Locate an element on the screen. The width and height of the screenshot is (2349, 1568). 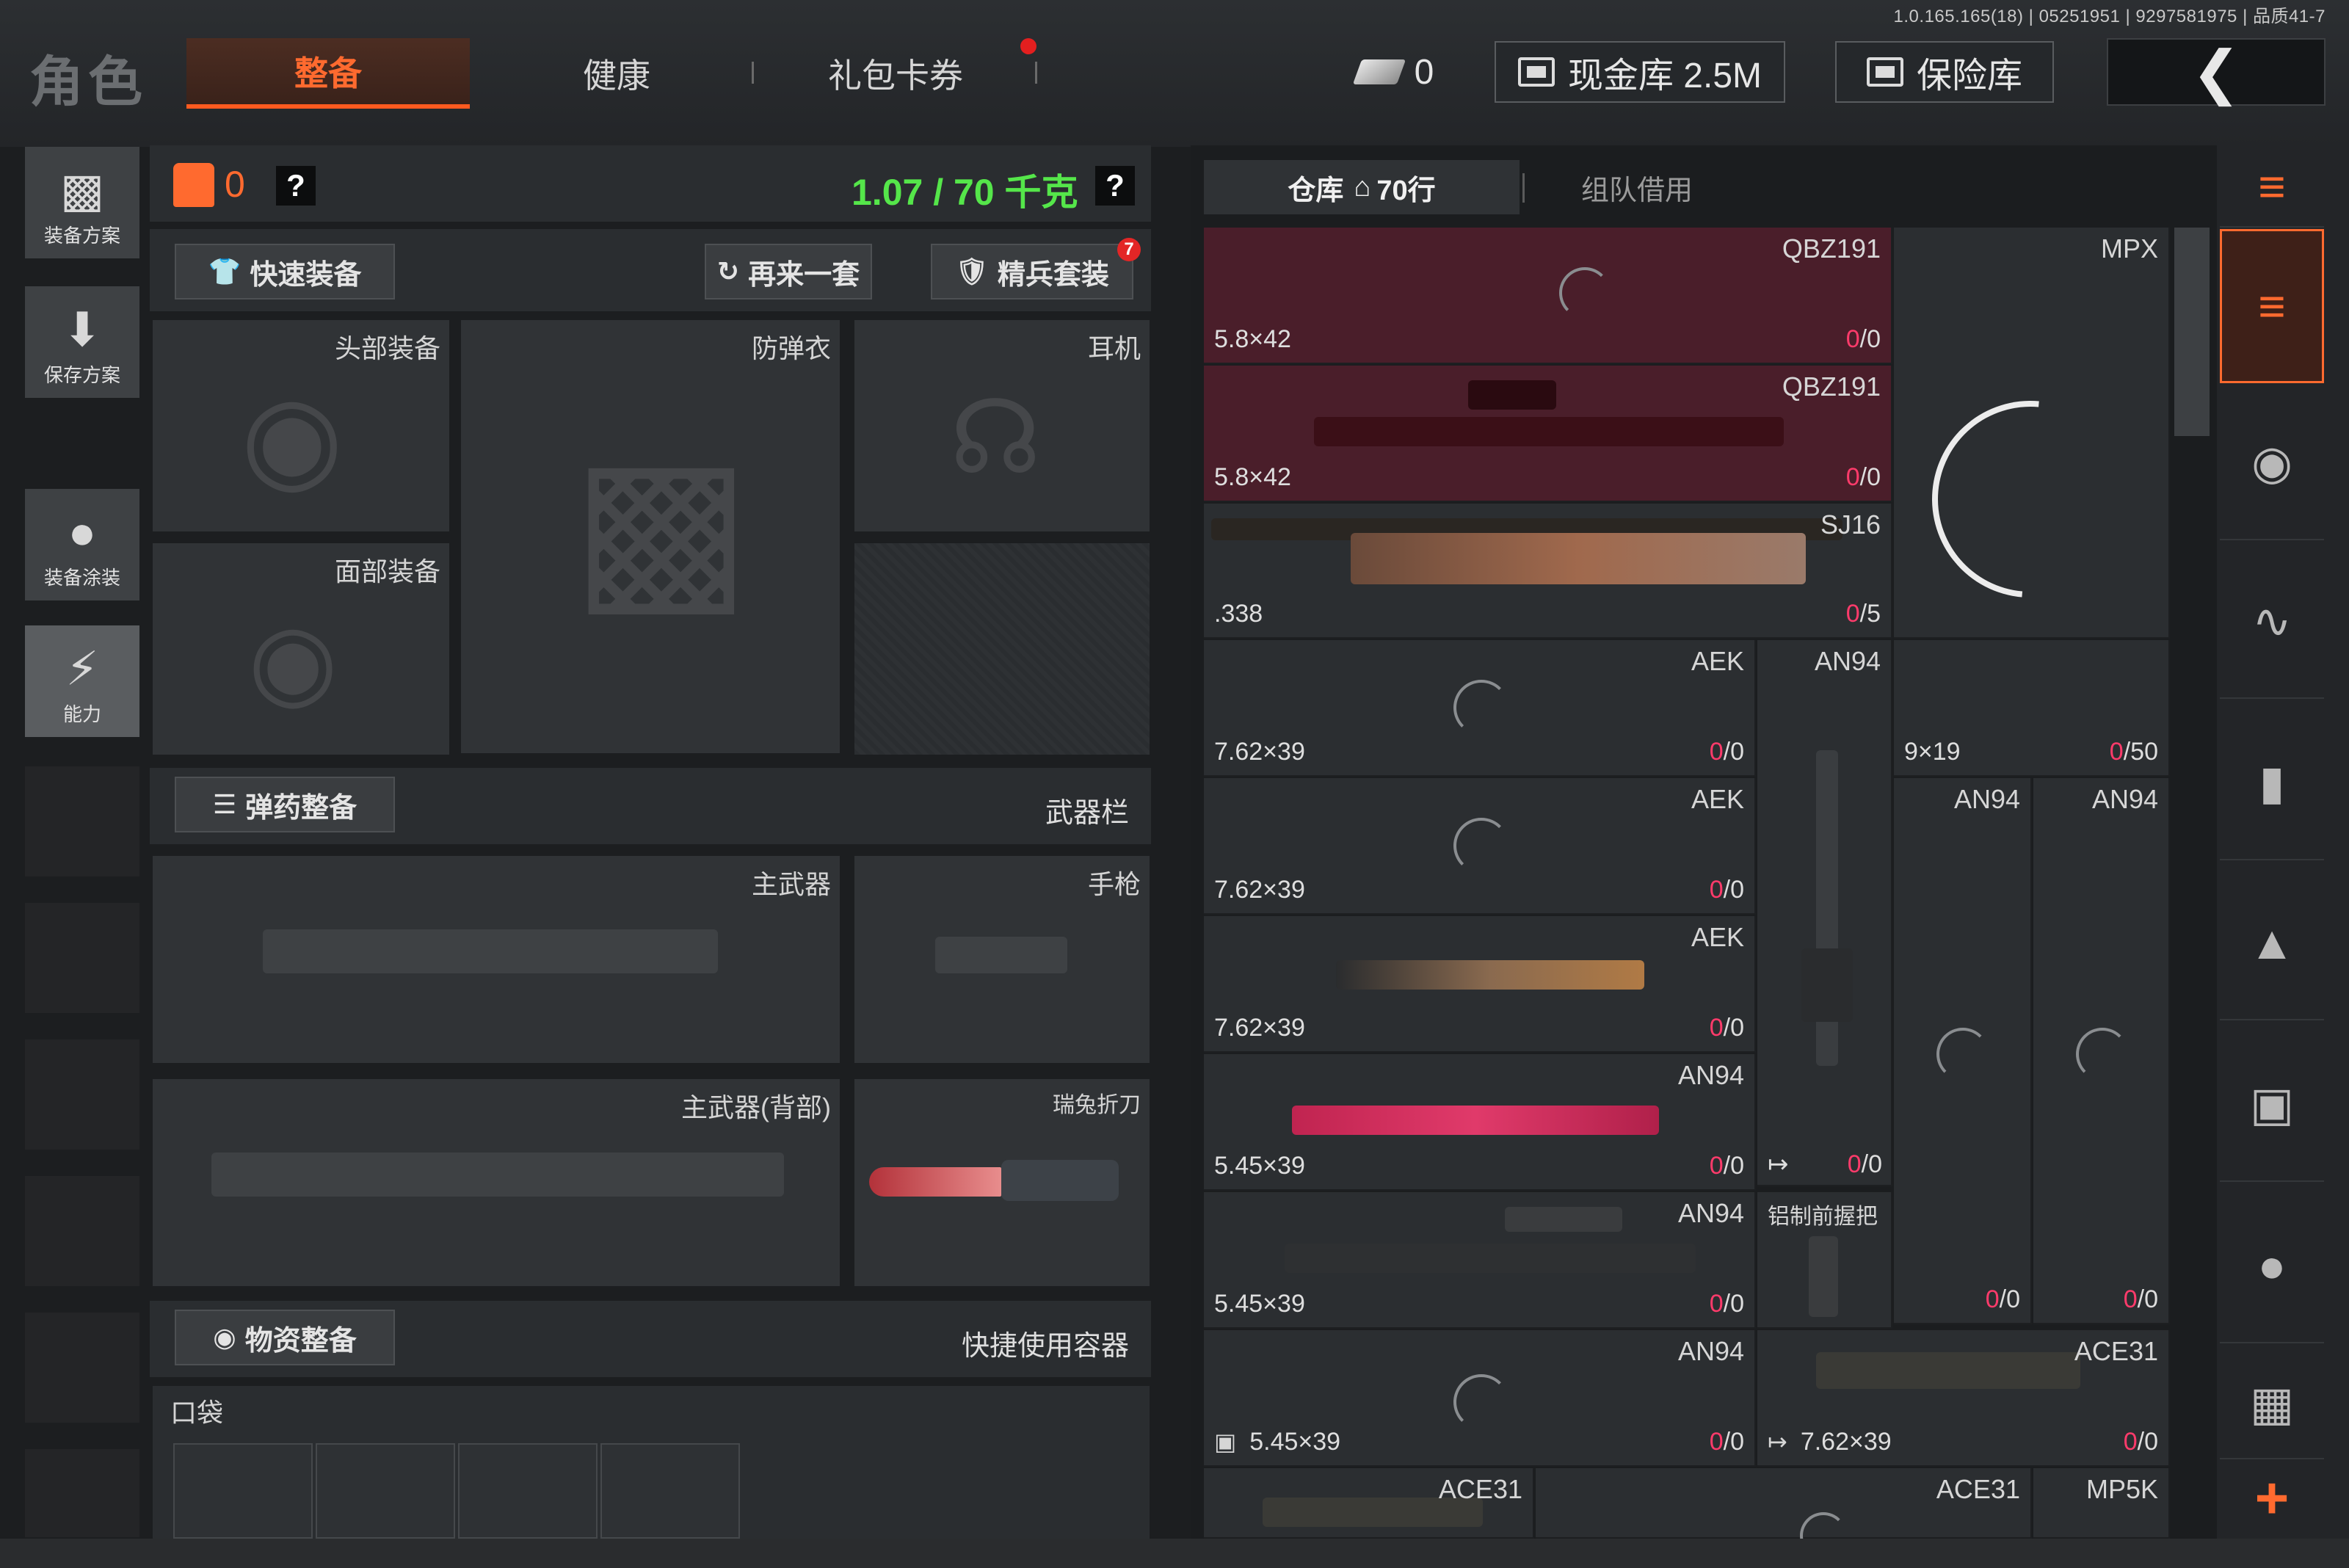
armor-slot-label: 防弹衣 is located at coordinates (791, 348).